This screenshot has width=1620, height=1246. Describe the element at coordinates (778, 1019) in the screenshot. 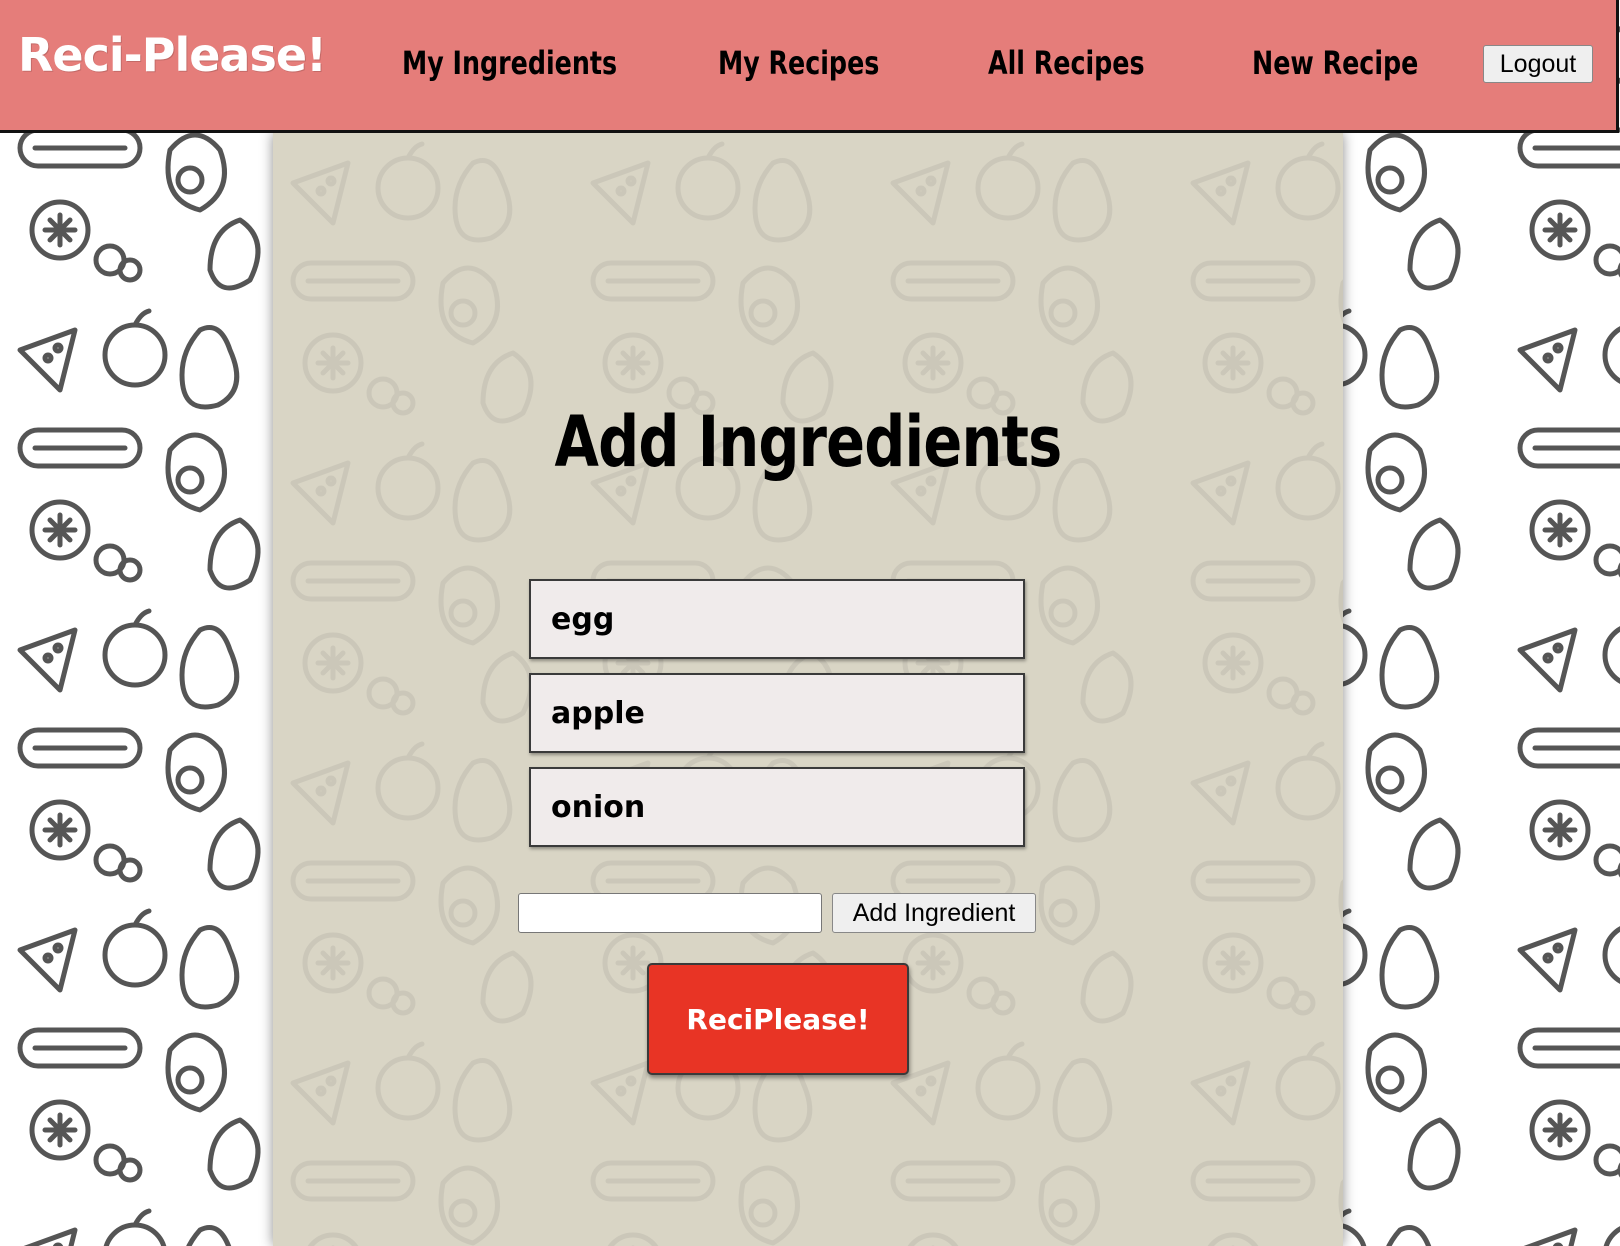

I see `reciplease-submit-button: ReciPlease!` at that location.